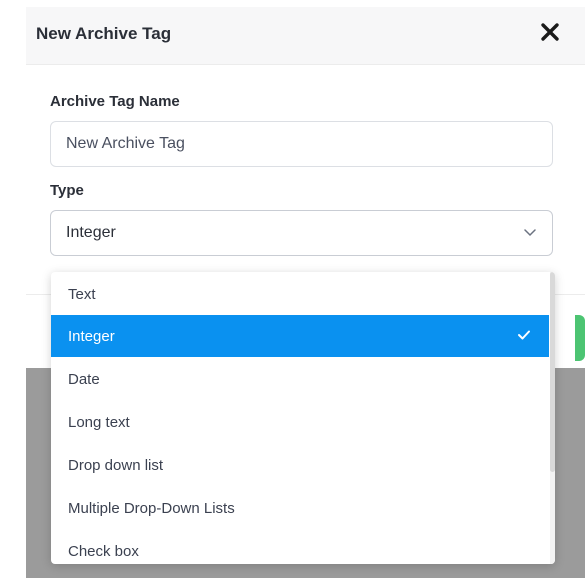  I want to click on chevron-down-icon, so click(530, 233).